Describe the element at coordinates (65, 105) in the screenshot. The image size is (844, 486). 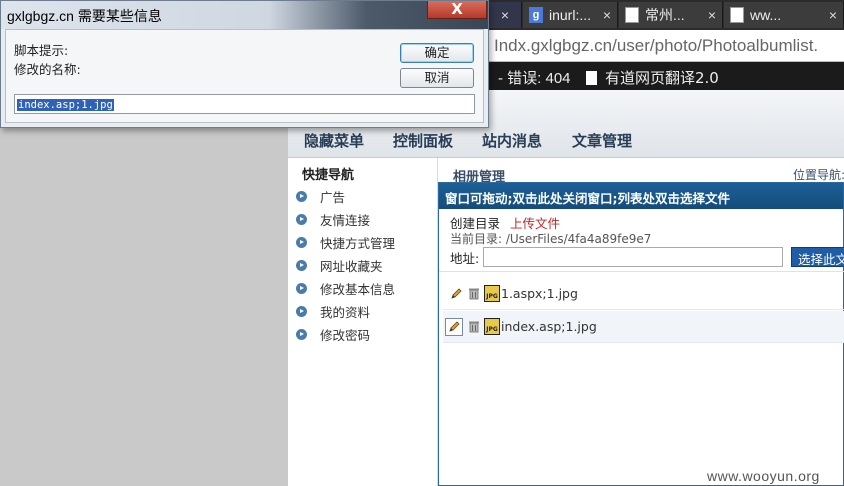
I see `prompt-input-value: index.asp;1.jpg` at that location.